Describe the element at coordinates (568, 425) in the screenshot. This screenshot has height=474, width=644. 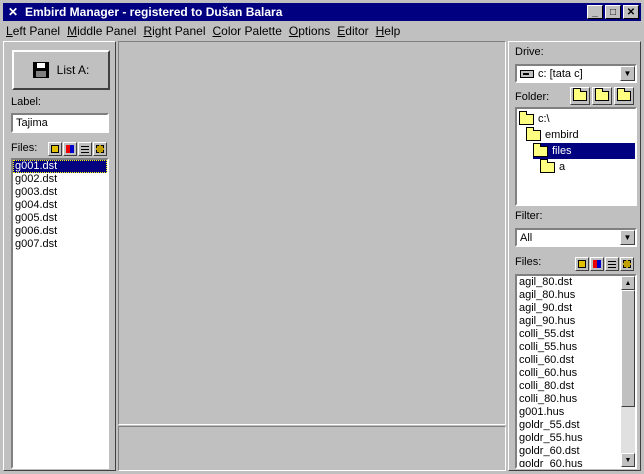
I see `file-list-item: goldr_55.dst` at that location.